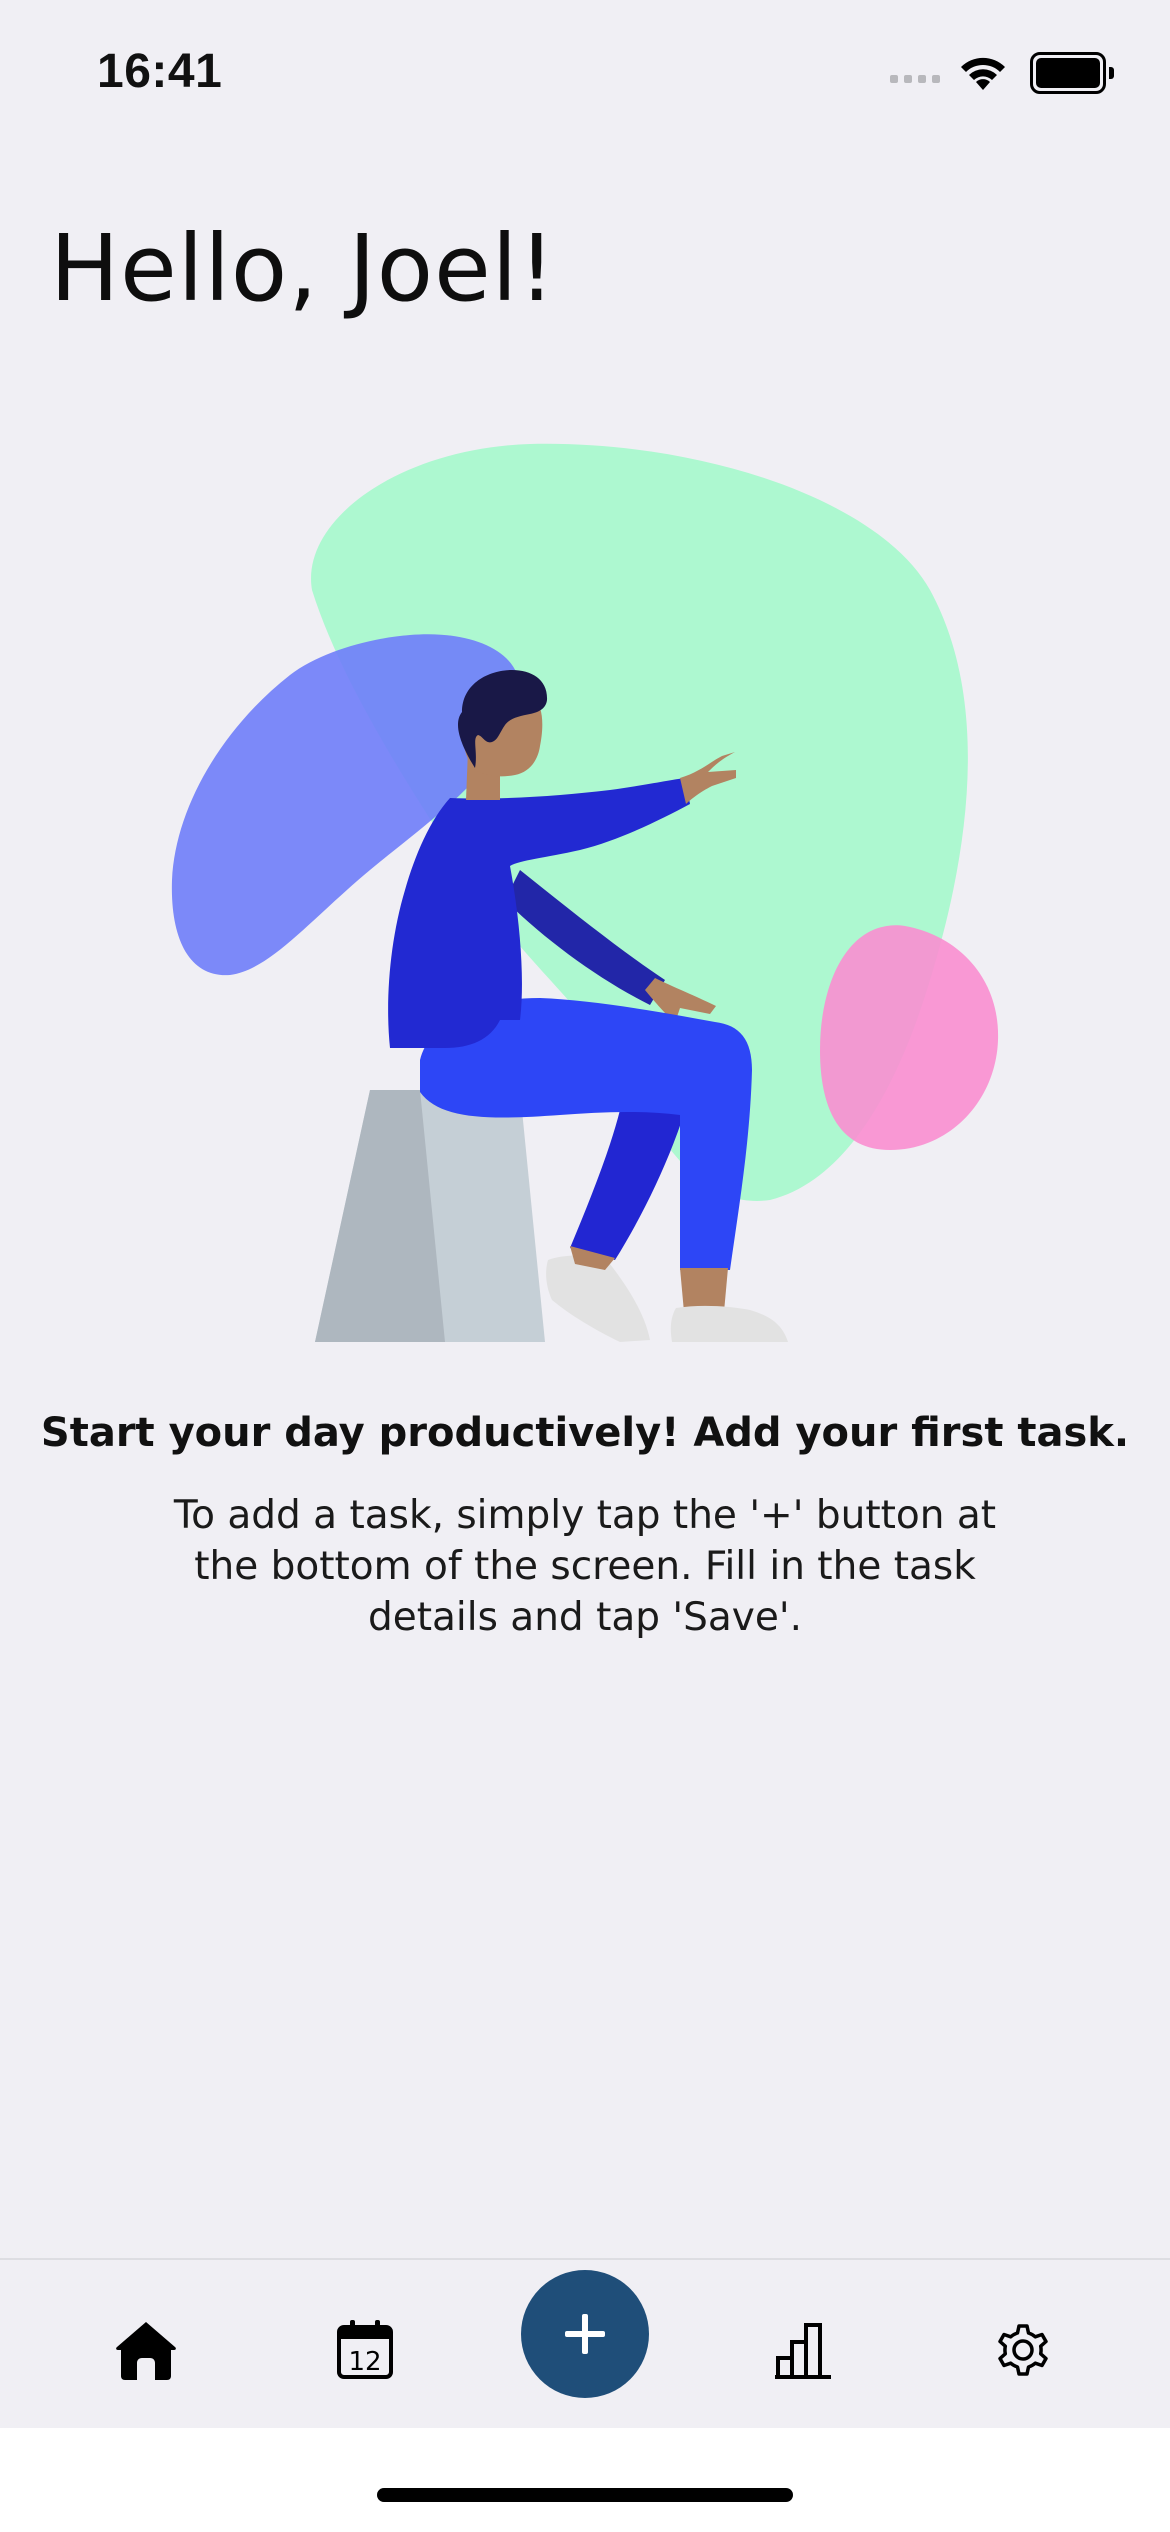 This screenshot has width=1170, height=2532. I want to click on tab-calendar: 12, so click(365, 2350).